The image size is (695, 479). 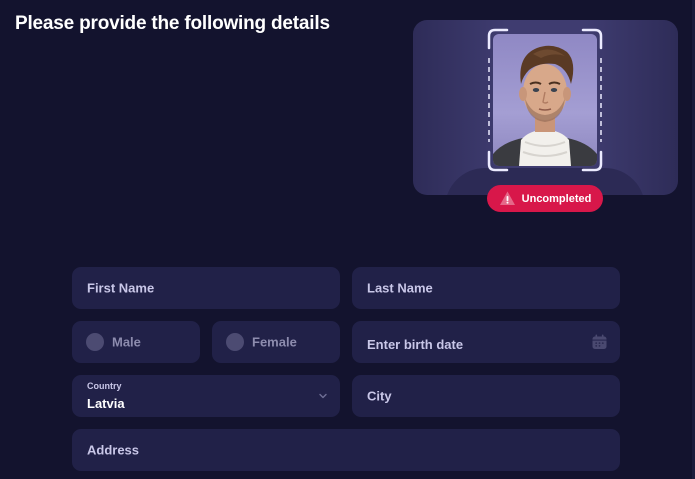 What do you see at coordinates (379, 396) in the screenshot?
I see `city-placeholder: City` at bounding box center [379, 396].